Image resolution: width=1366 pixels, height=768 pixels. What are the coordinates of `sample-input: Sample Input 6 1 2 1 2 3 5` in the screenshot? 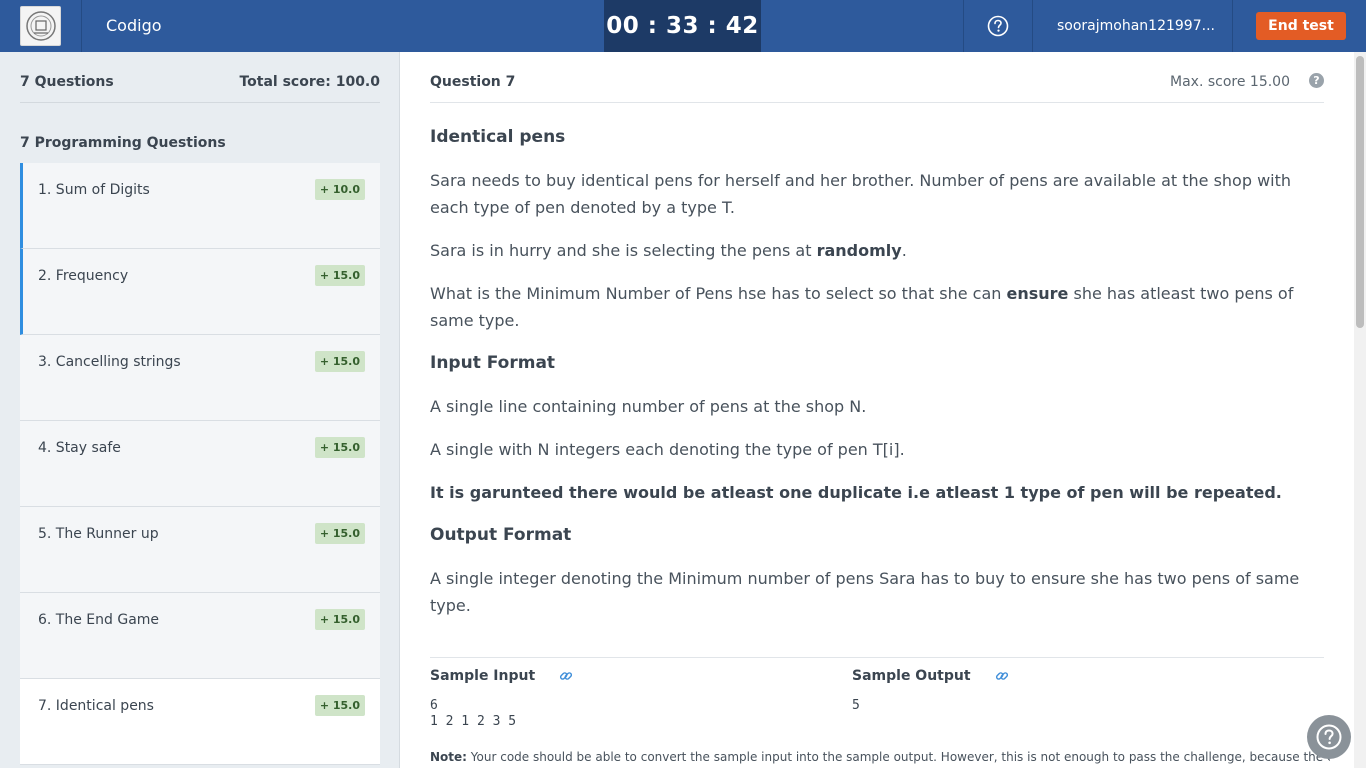 It's located at (501, 699).